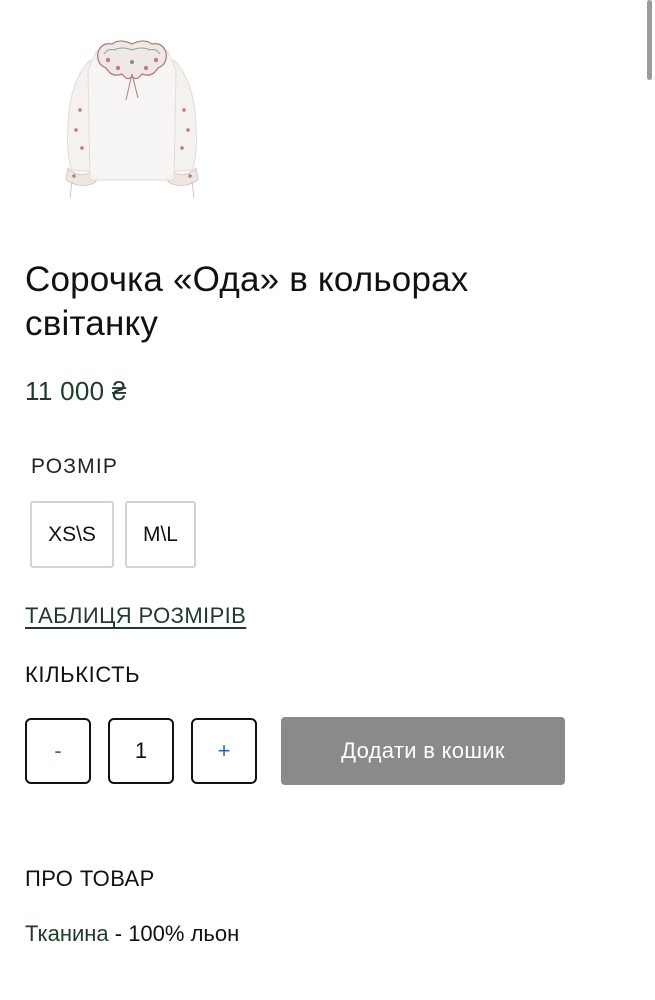 This screenshot has height=1000, width=655. What do you see at coordinates (423, 751) in the screenshot?
I see `add-to-cart-button: Додати в кошик` at bounding box center [423, 751].